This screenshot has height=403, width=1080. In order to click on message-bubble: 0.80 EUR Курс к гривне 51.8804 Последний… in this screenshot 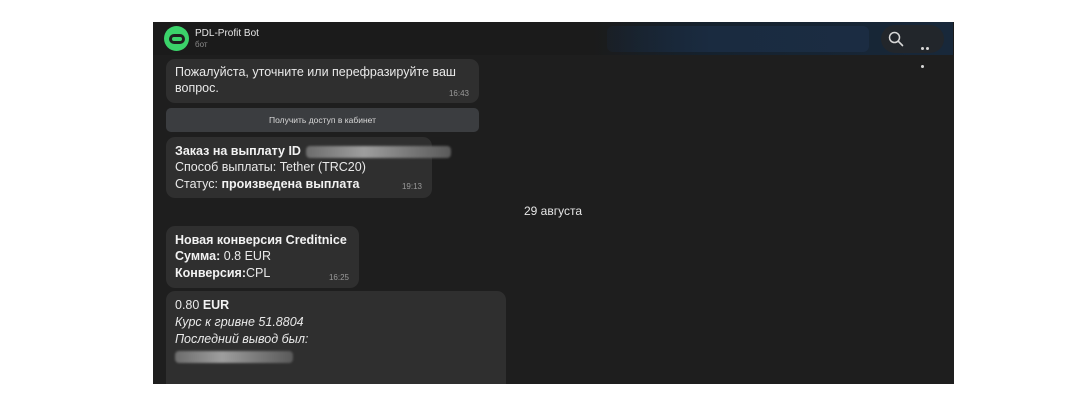, I will do `click(336, 337)`.